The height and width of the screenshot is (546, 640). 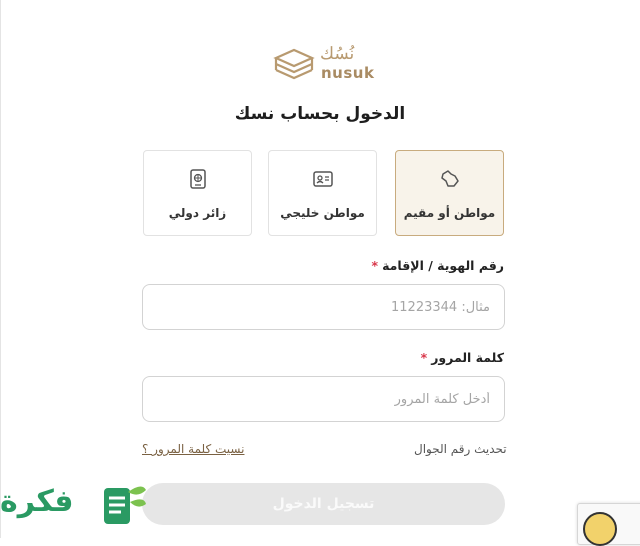 I want to click on password-input, so click(x=323, y=399).